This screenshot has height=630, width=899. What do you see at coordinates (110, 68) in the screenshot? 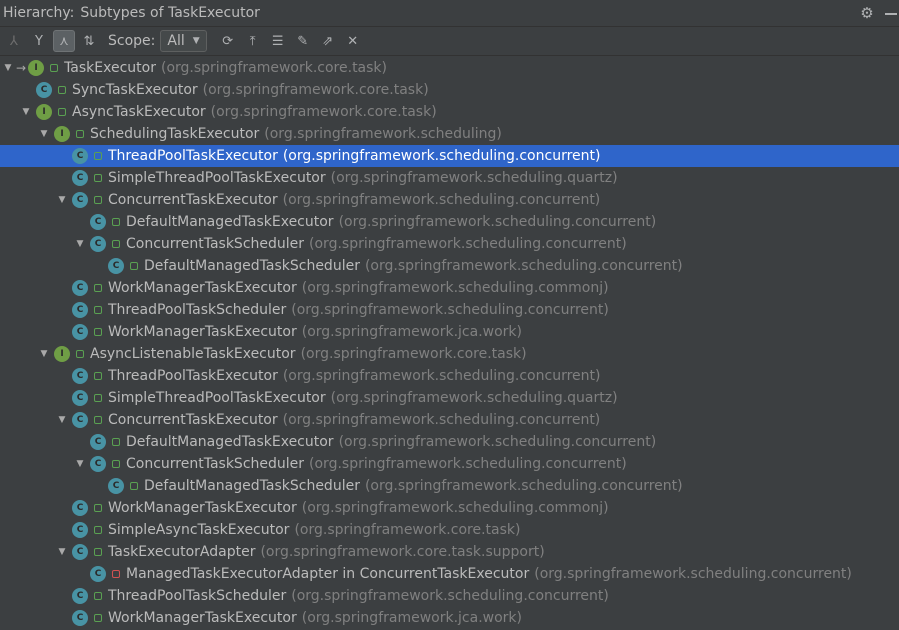
I see `type-name: TaskExecutor` at bounding box center [110, 68].